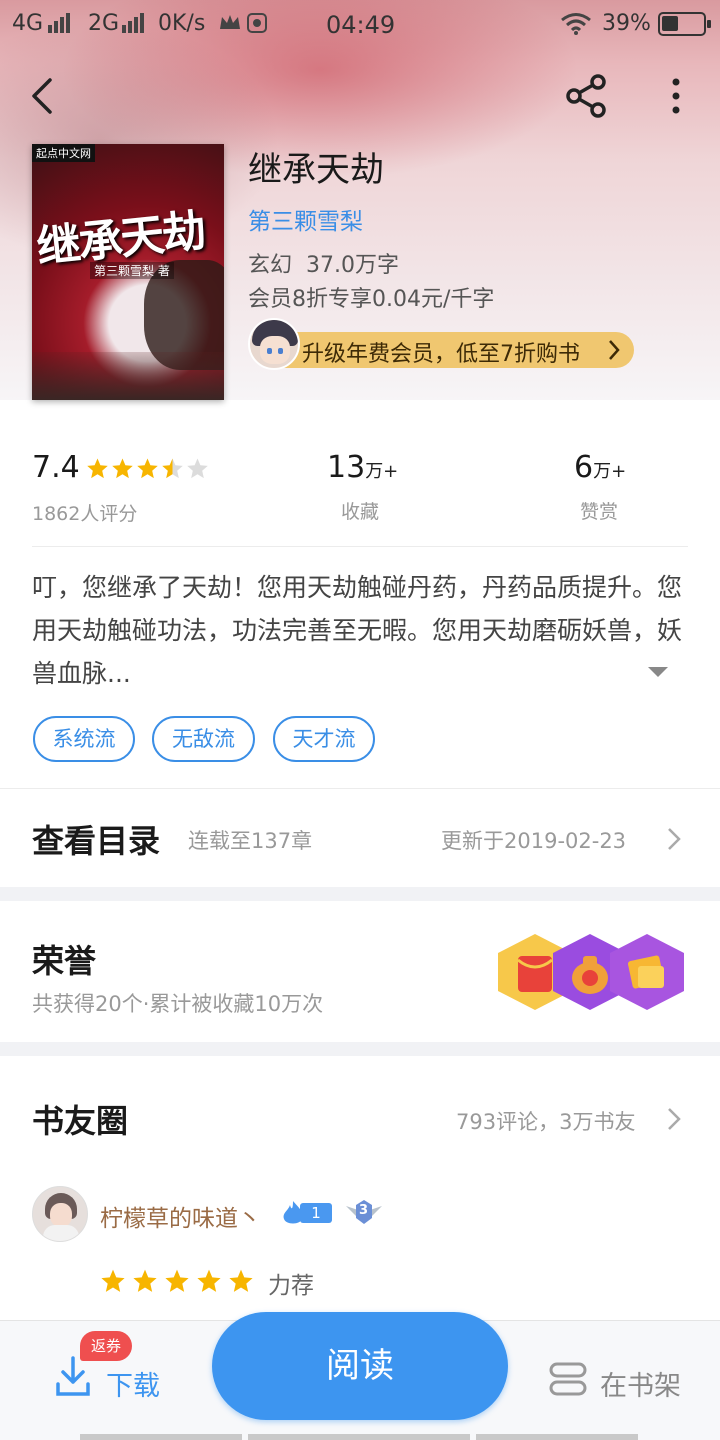 Image resolution: width=720 pixels, height=1440 pixels. I want to click on post-username: 柠檬草的味道丶, so click(180, 1216).